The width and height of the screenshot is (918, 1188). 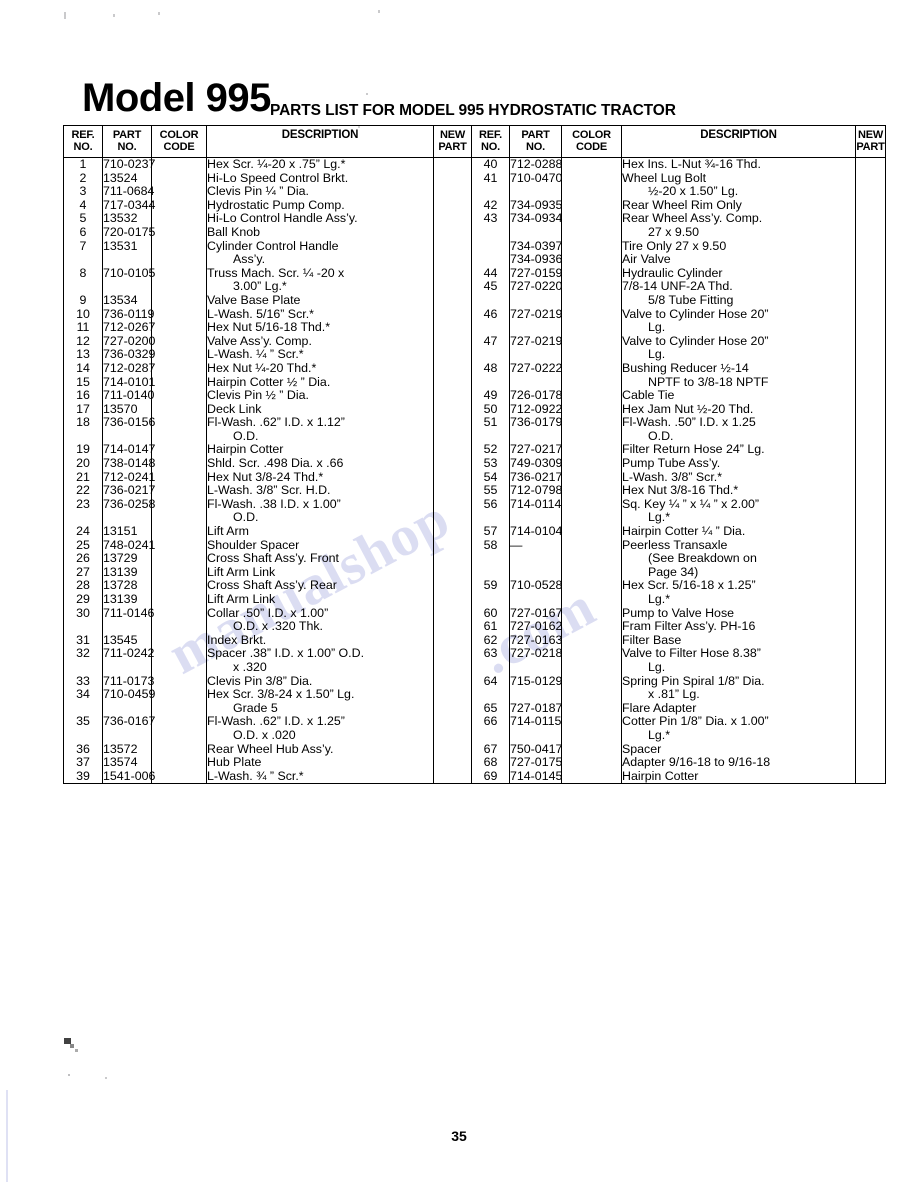 I want to click on cell-ref-no-right: 49, so click(x=490, y=395).